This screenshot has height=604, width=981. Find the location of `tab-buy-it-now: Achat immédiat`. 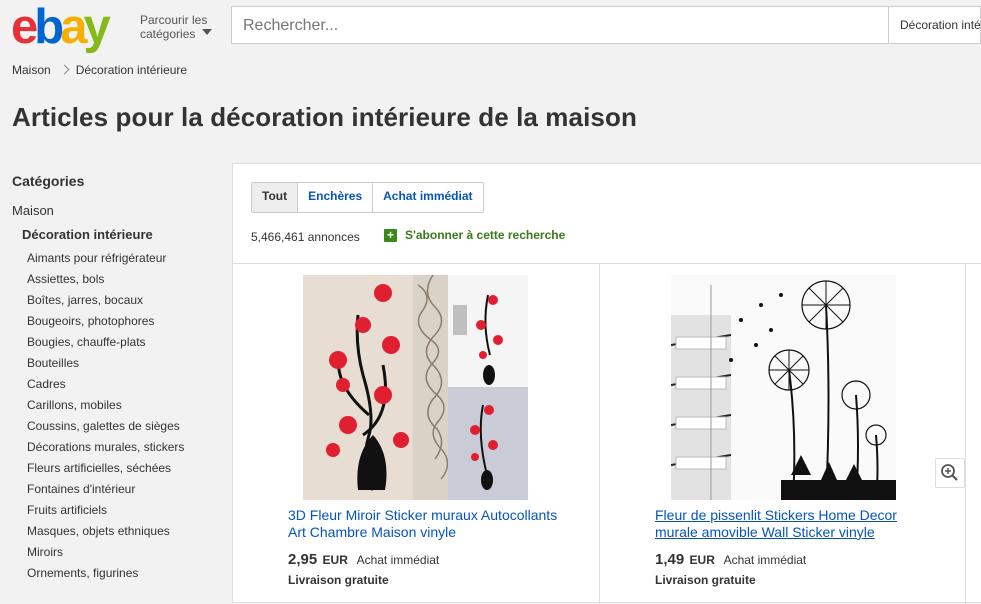

tab-buy-it-now: Achat immédiat is located at coordinates (427, 197).